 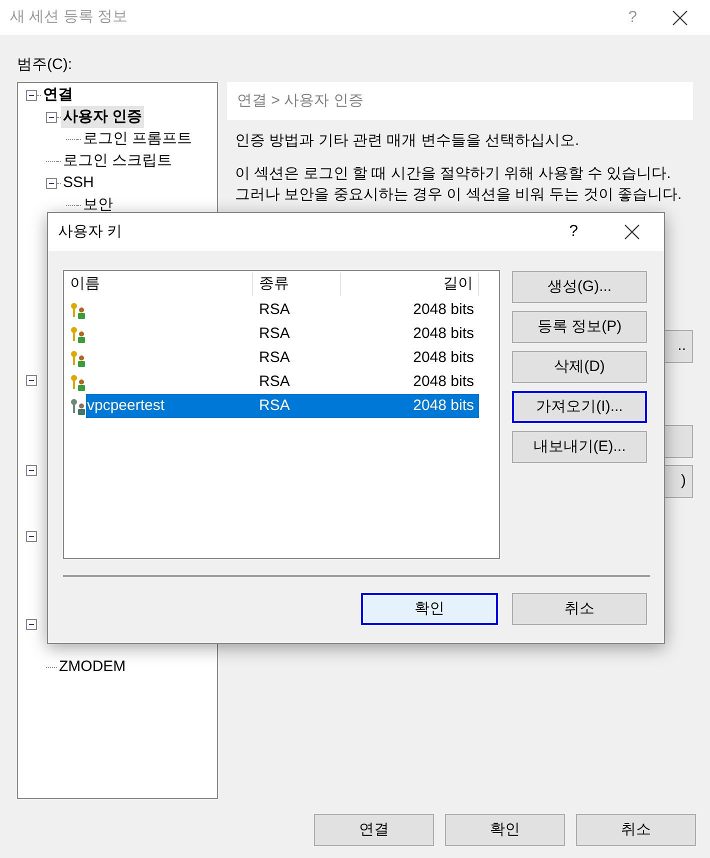 What do you see at coordinates (573, 232) in the screenshot?
I see `help-button: ?` at bounding box center [573, 232].